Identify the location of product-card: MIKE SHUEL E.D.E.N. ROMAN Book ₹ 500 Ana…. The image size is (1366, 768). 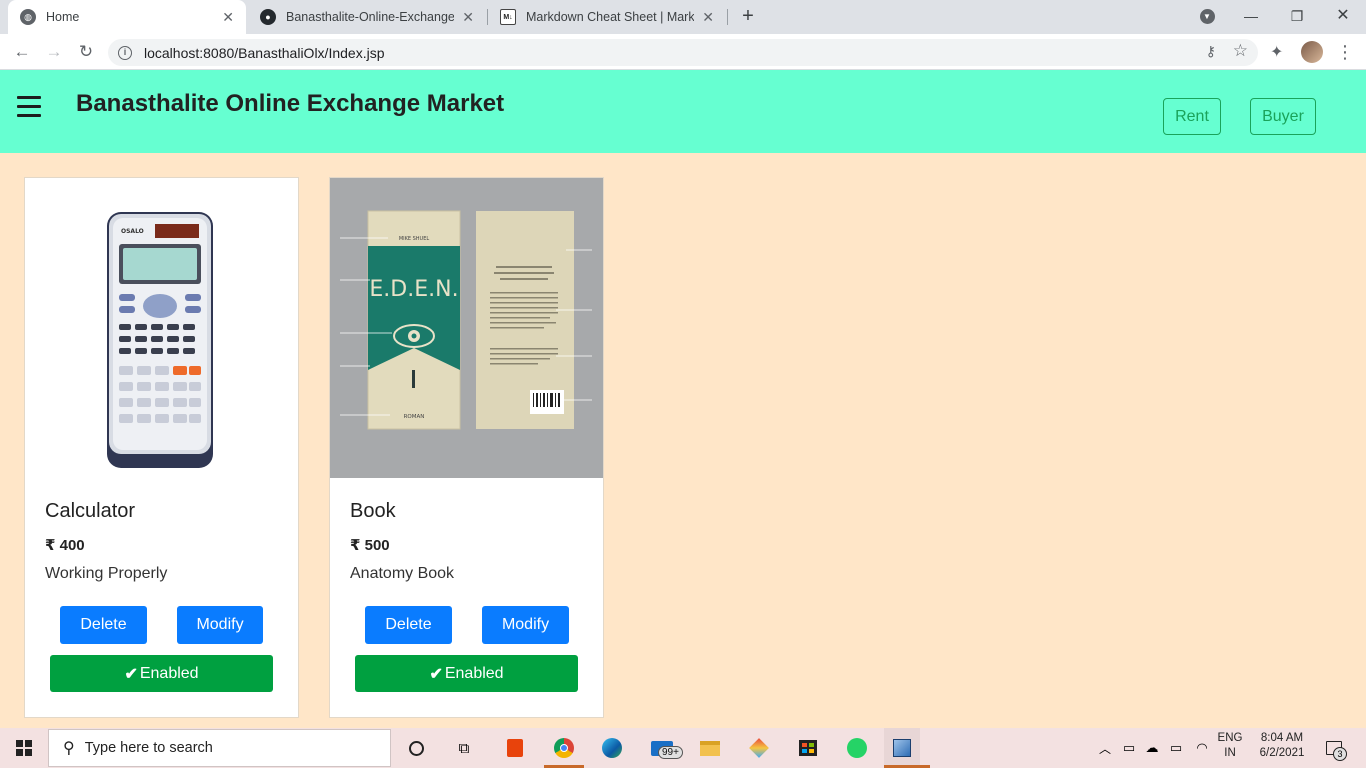
(466, 447).